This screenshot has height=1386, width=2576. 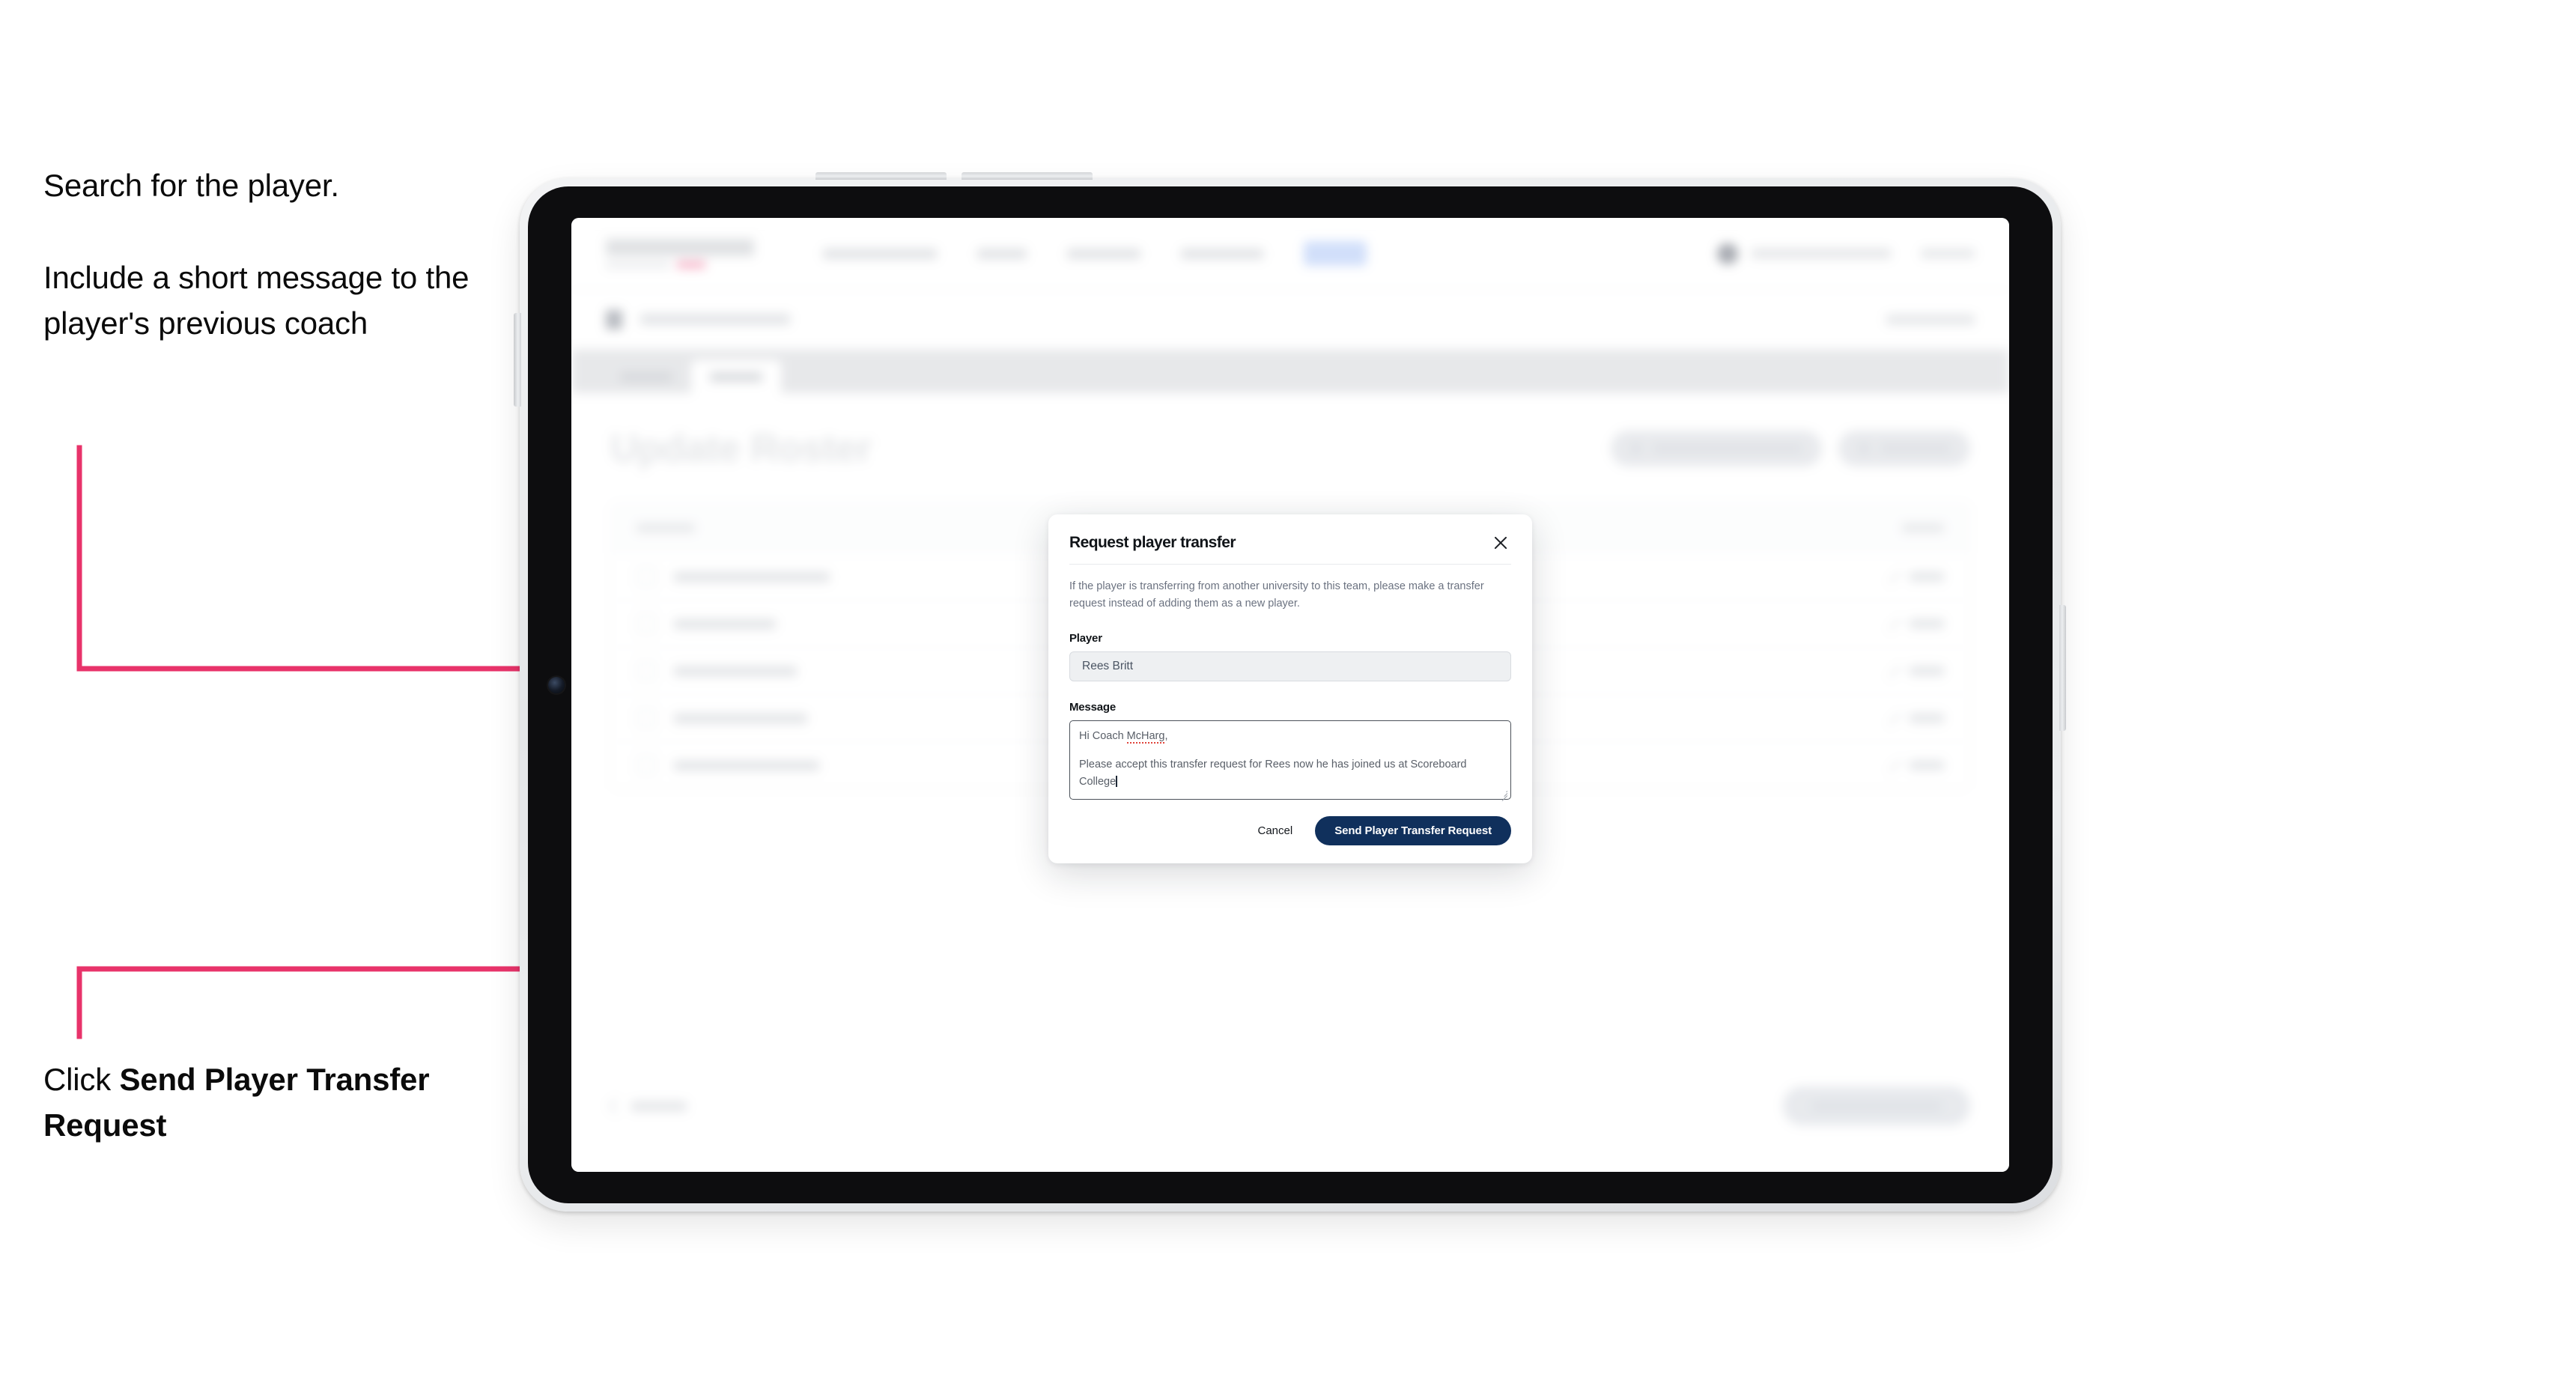 I want to click on player-field-label: Player, so click(x=1085, y=638).